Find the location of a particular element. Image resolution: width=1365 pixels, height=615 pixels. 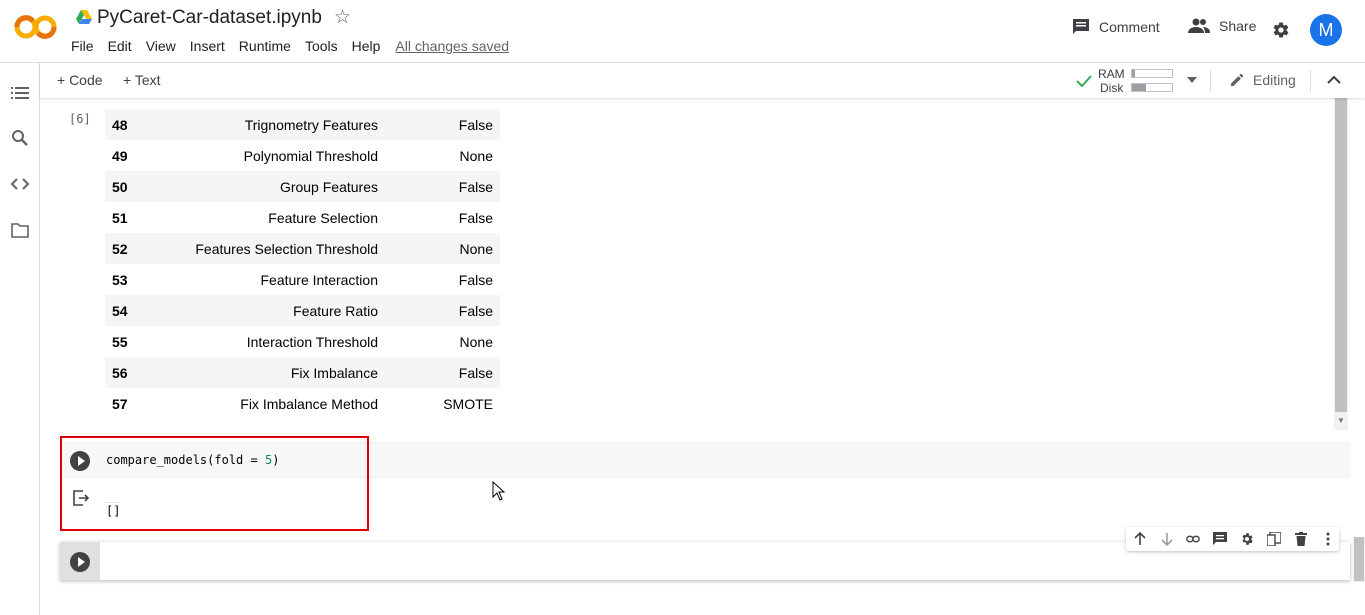

move-up-arrow-icon is located at coordinates (1140, 539).